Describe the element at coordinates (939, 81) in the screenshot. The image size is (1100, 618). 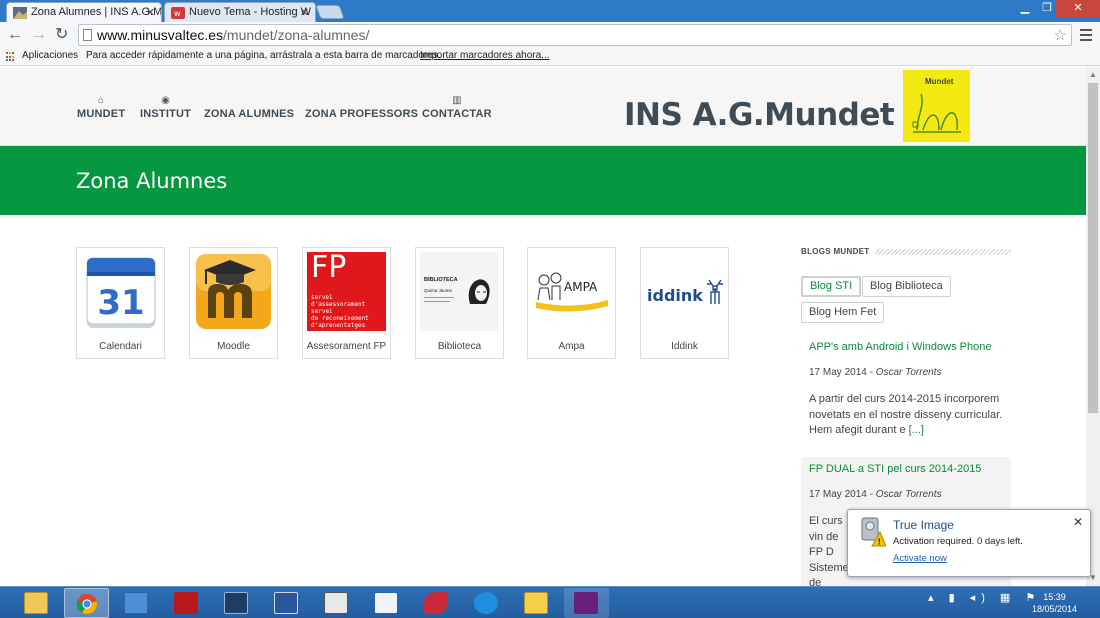
I see `logo-word: Mundet` at that location.